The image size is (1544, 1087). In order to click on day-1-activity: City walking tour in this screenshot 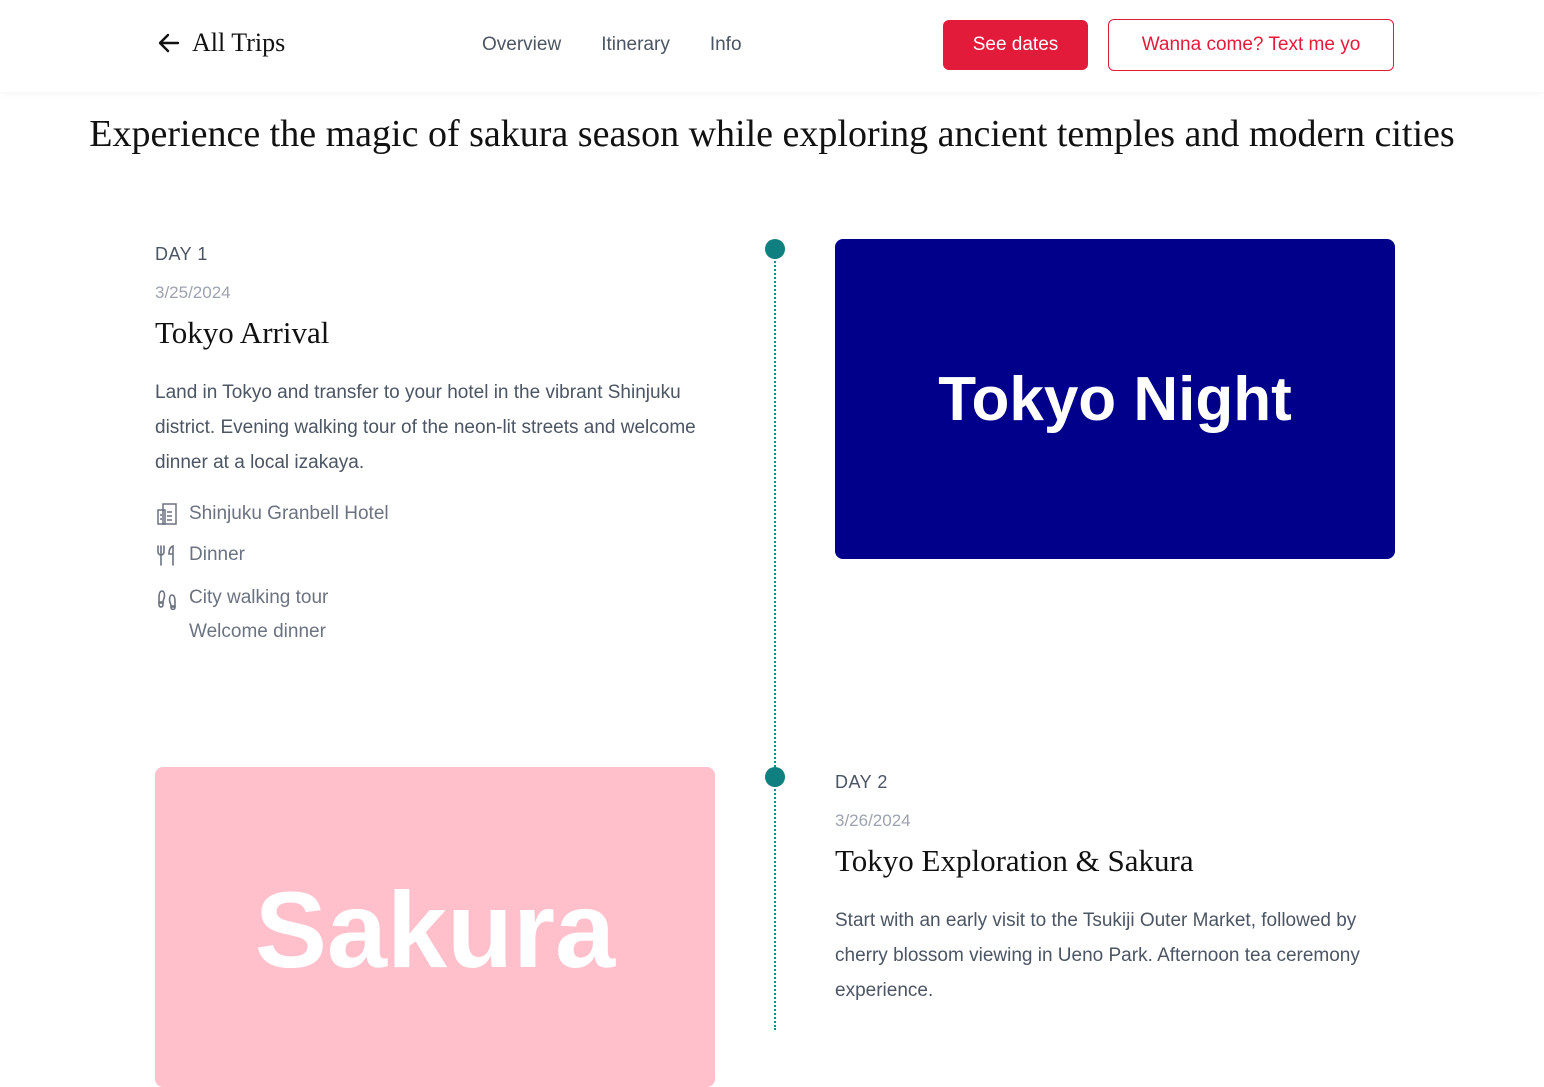, I will do `click(242, 598)`.